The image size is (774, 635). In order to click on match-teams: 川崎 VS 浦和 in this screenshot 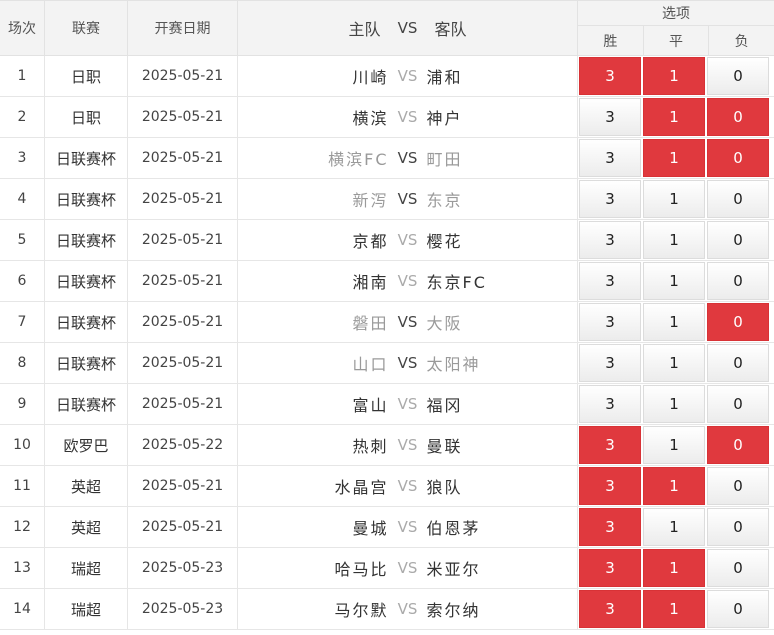, I will do `click(408, 76)`.